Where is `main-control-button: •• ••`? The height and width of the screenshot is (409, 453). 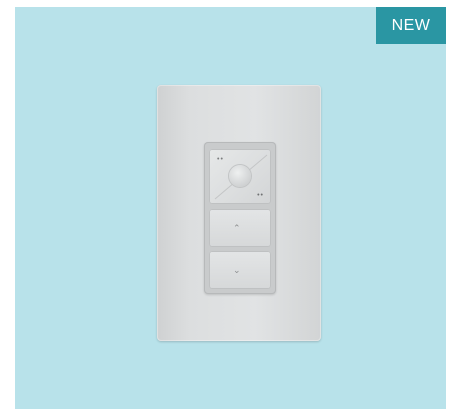 main-control-button: •• •• is located at coordinates (240, 176).